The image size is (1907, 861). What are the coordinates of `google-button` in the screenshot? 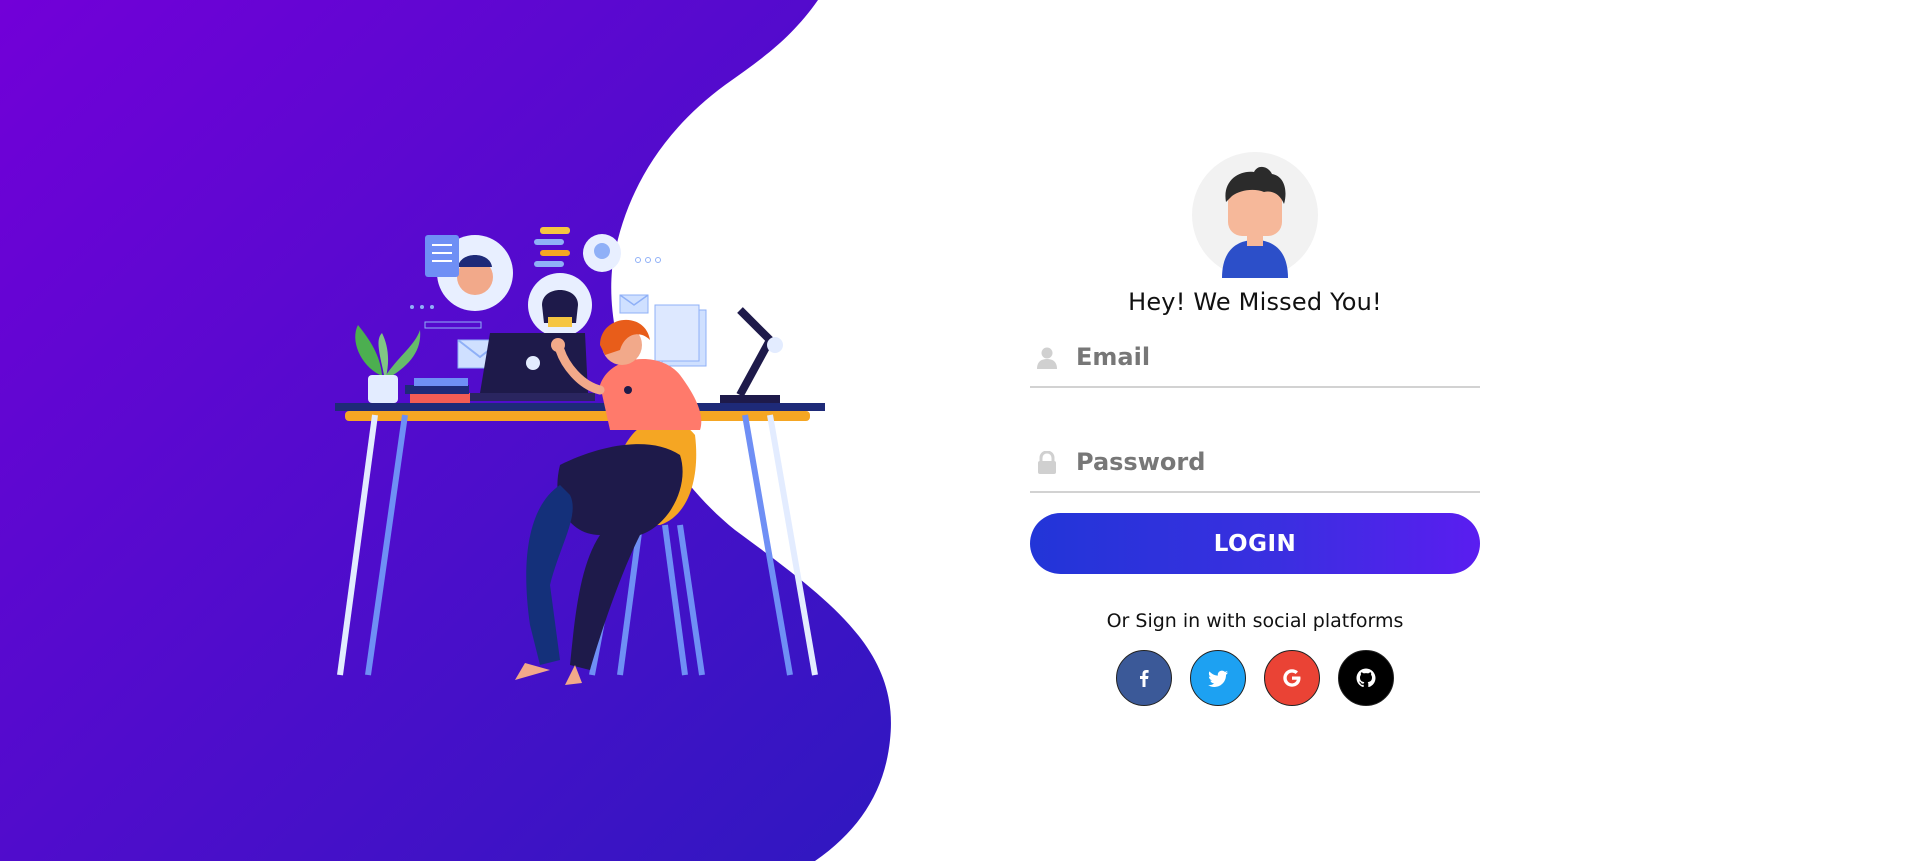 It's located at (1292, 678).